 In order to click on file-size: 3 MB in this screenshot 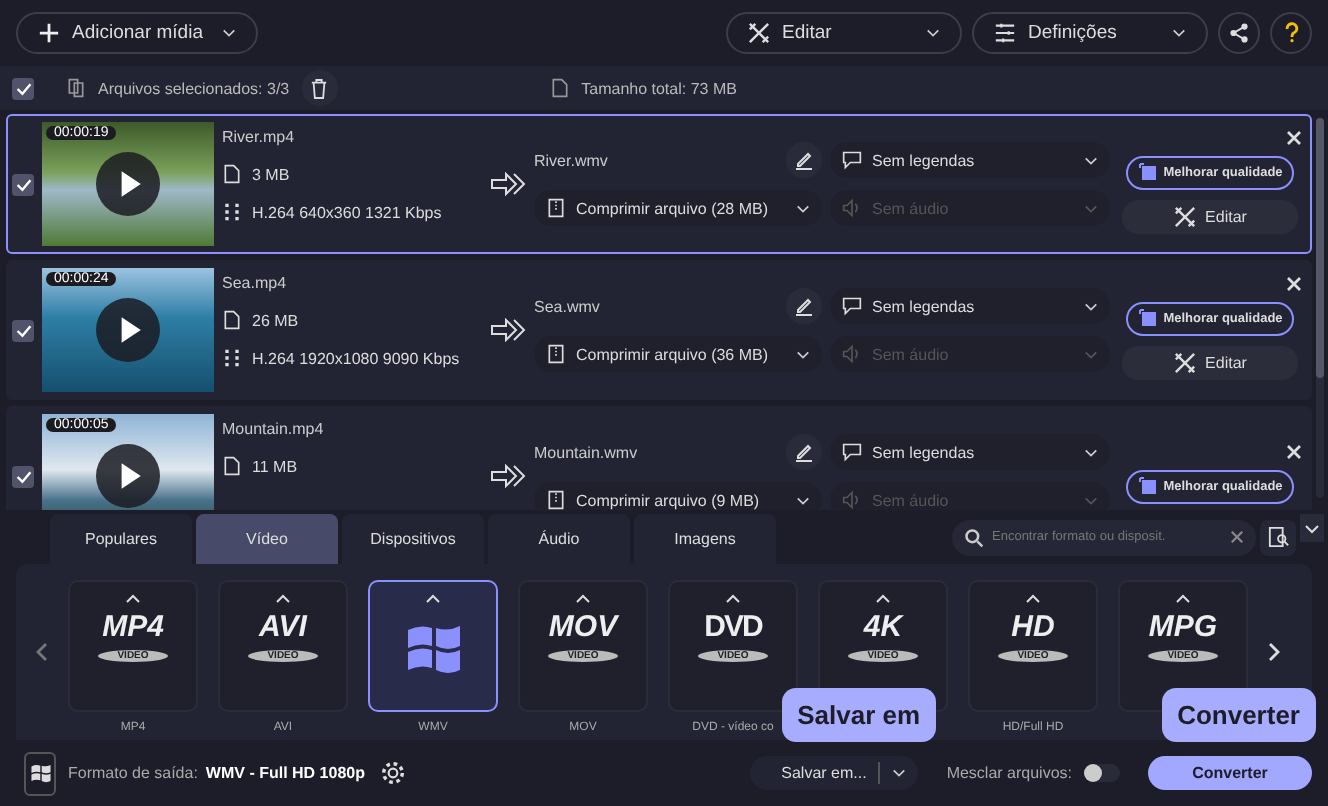, I will do `click(271, 174)`.